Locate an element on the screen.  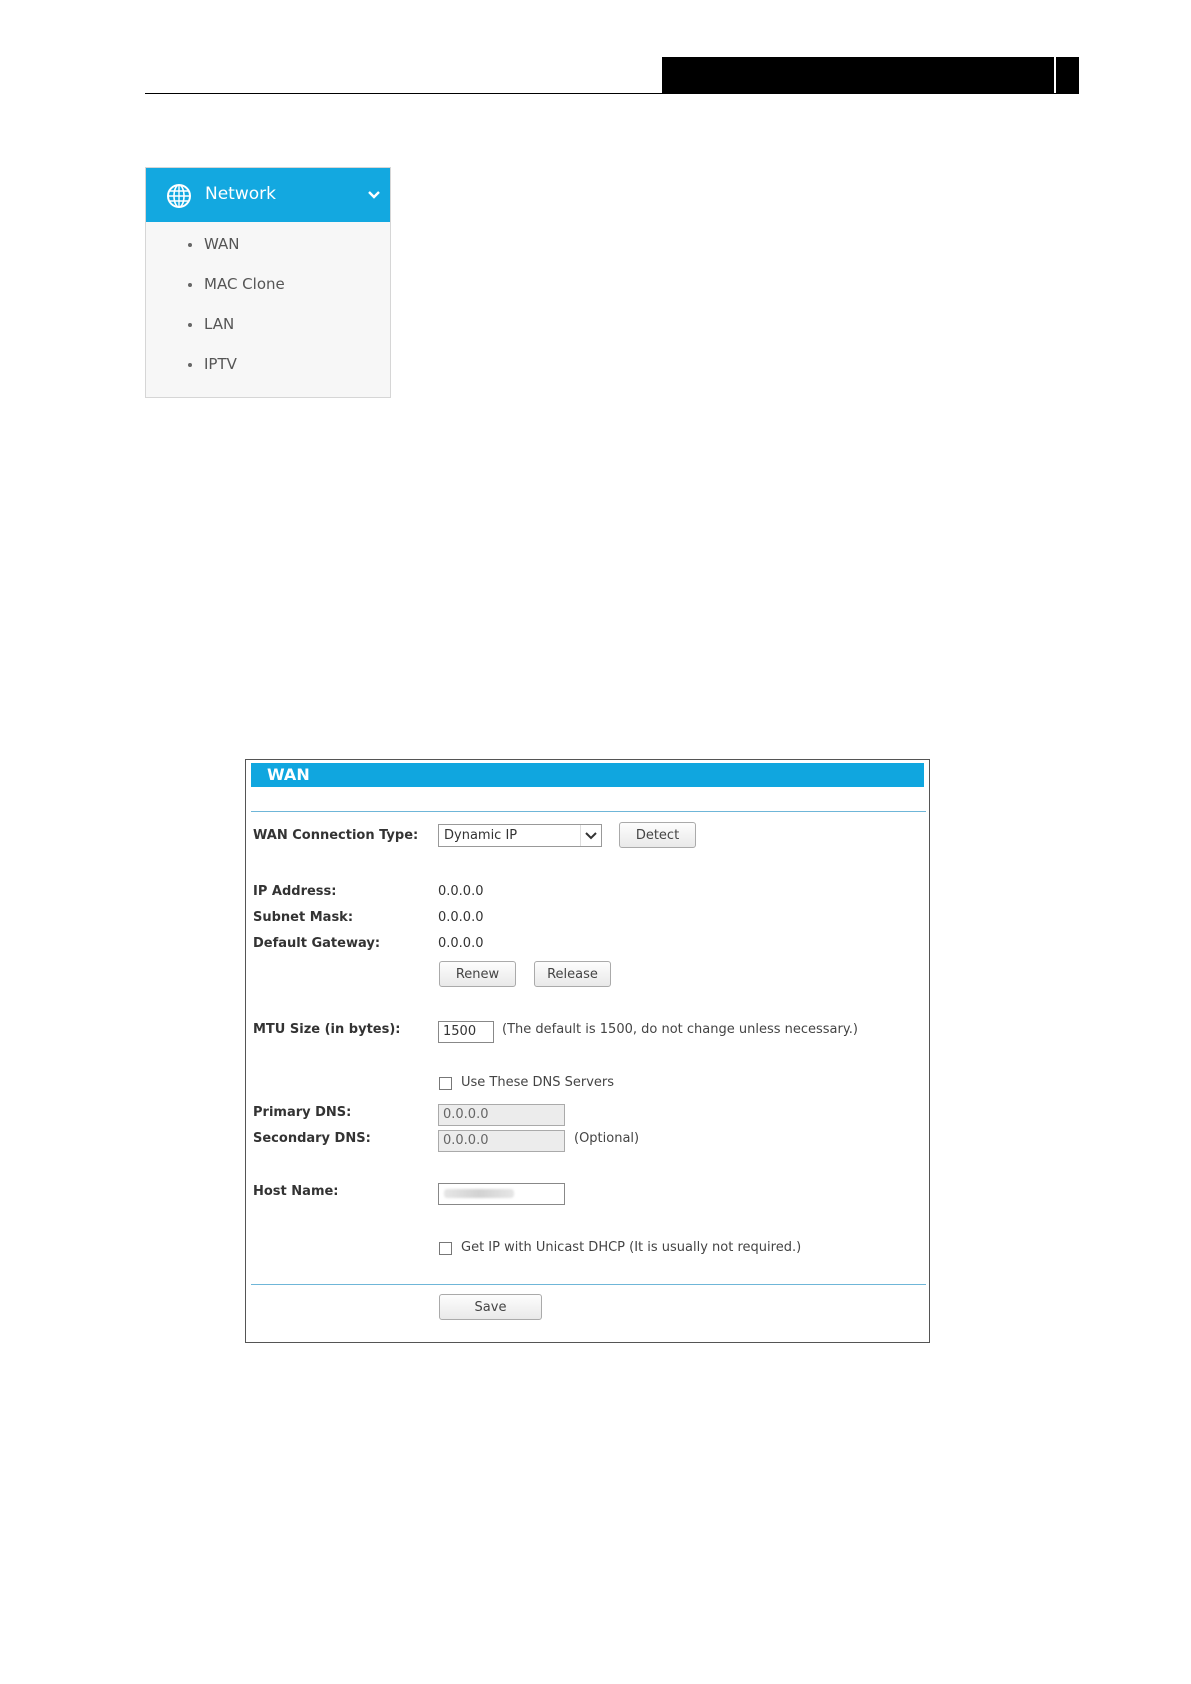
primary-dns-input: 0.0.0.0 is located at coordinates (501, 1115).